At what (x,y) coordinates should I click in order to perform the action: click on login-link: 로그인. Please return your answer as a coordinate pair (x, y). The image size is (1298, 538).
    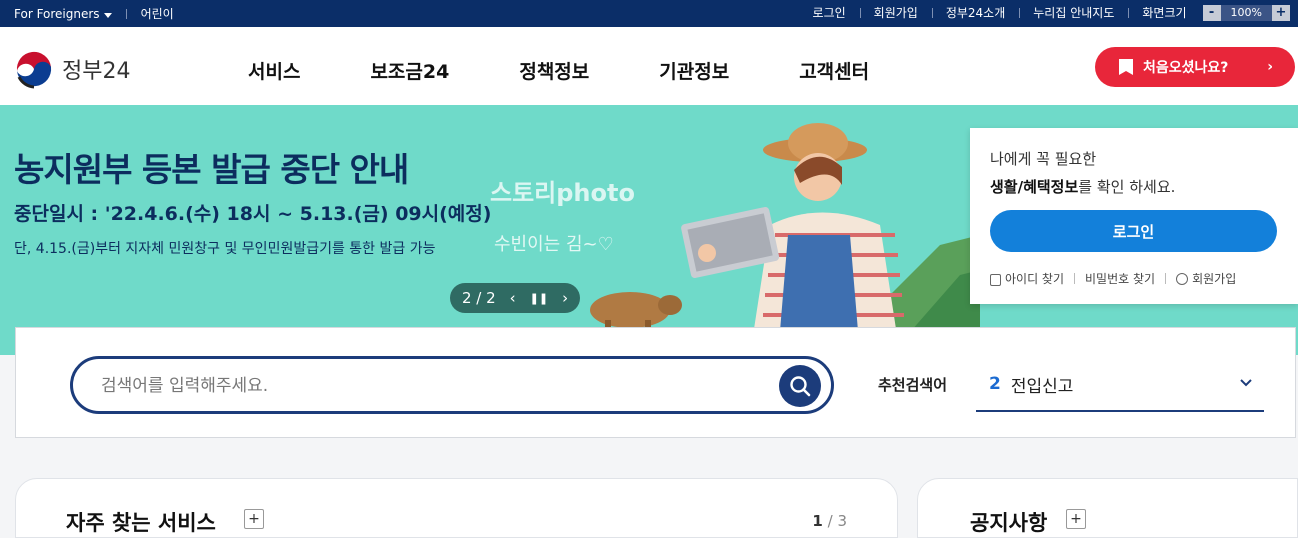
    Looking at the image, I should click on (829, 12).